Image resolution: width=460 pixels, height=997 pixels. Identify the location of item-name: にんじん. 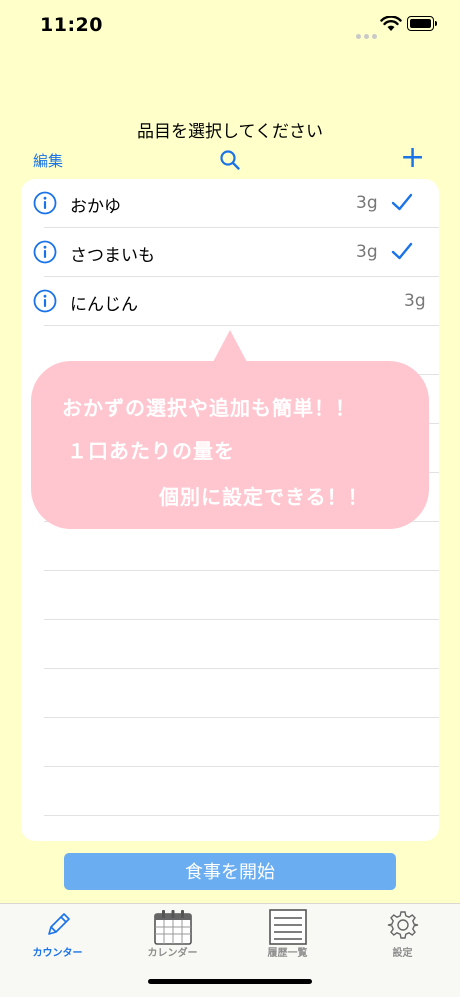
(104, 305).